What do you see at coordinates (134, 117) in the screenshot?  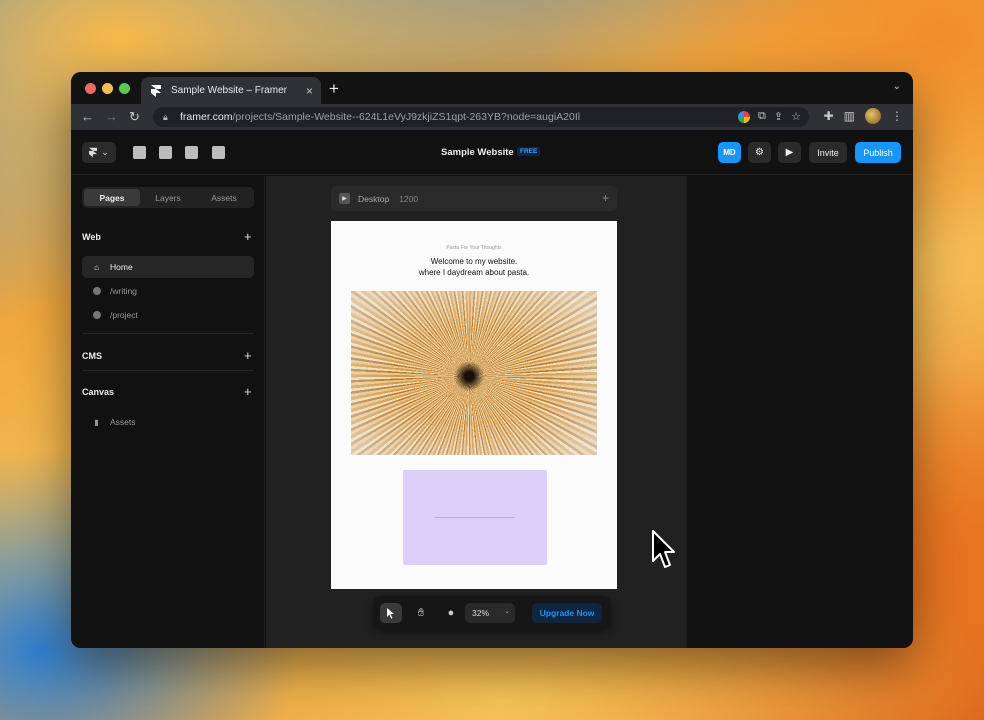 I see `reload-icon: ↻` at bounding box center [134, 117].